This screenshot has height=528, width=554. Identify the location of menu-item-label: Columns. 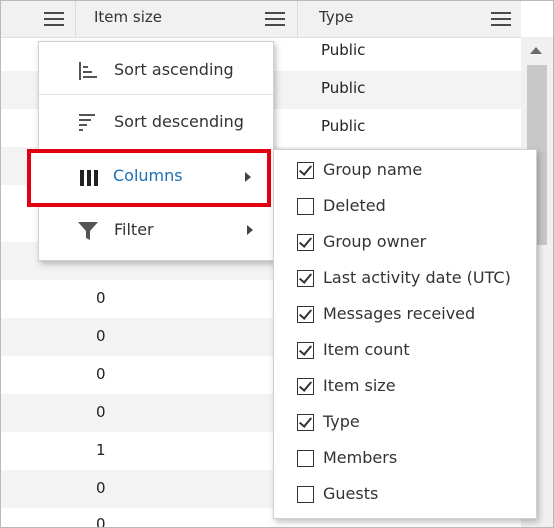
(148, 175).